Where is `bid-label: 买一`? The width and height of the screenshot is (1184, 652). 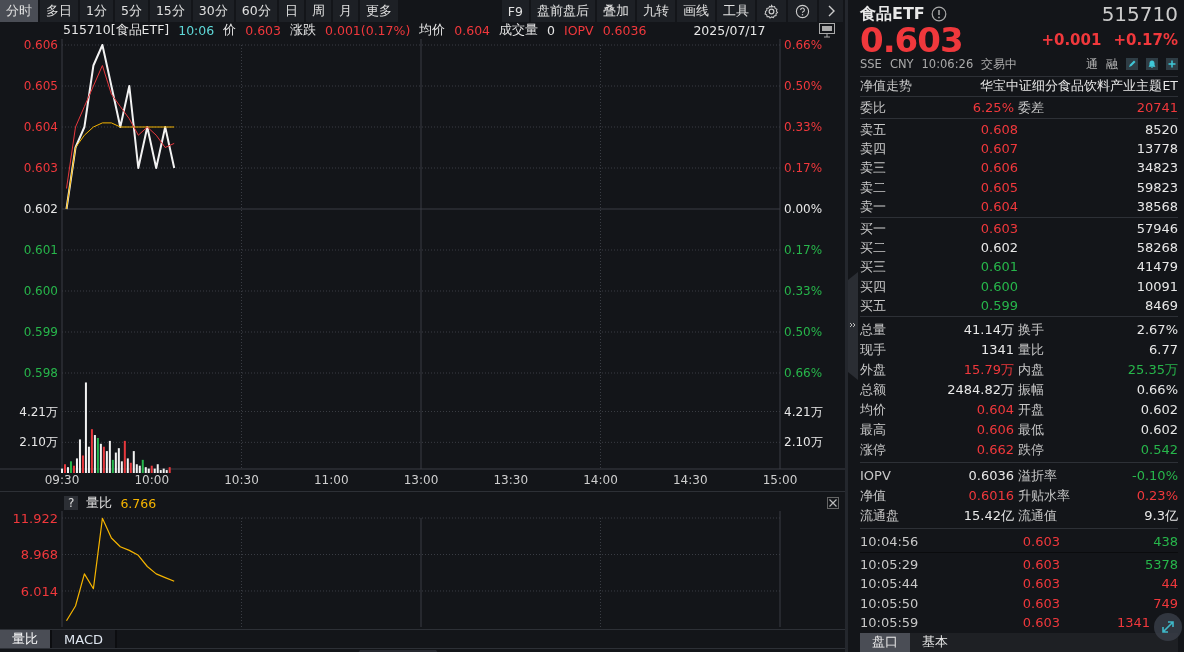 bid-label: 买一 is located at coordinates (873, 229).